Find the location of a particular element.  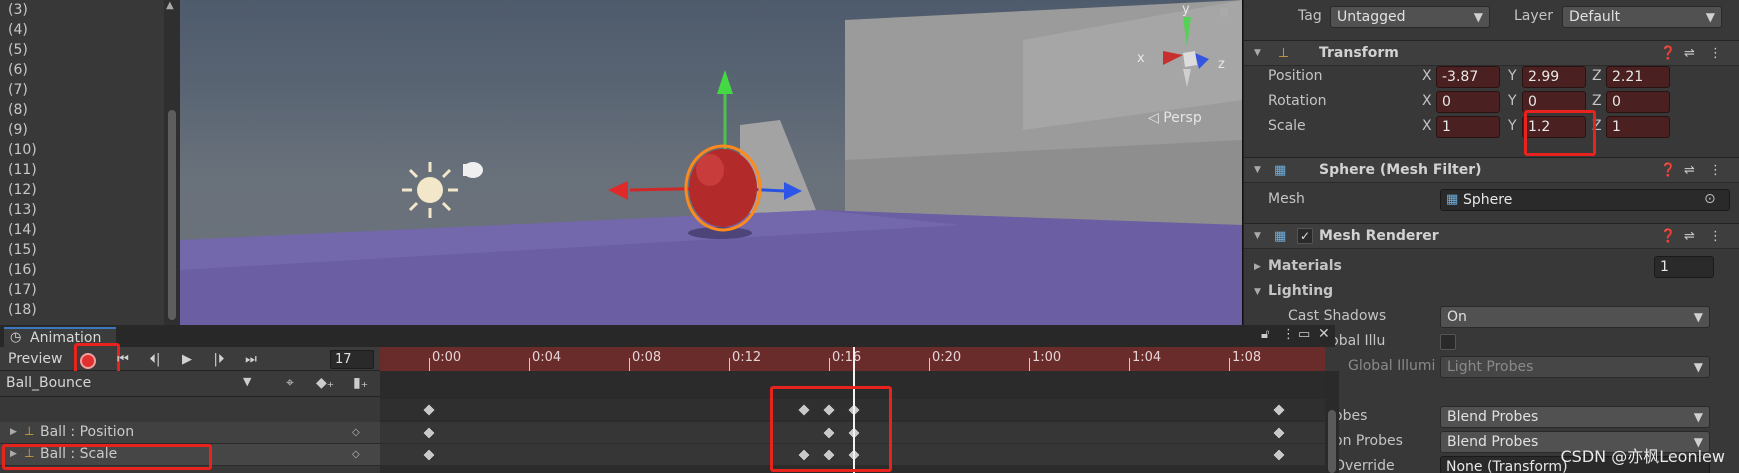

hierarchy-item: (10) is located at coordinates (22, 150).